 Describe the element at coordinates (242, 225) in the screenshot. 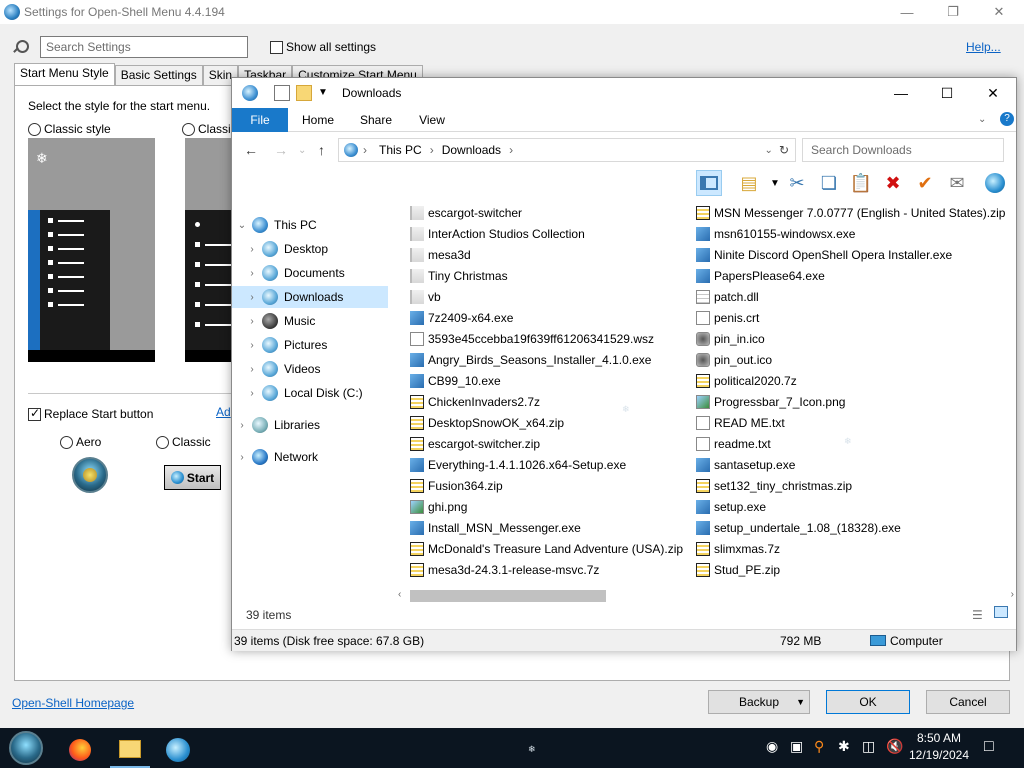

I see `chevron-down-icon: ⌄` at that location.